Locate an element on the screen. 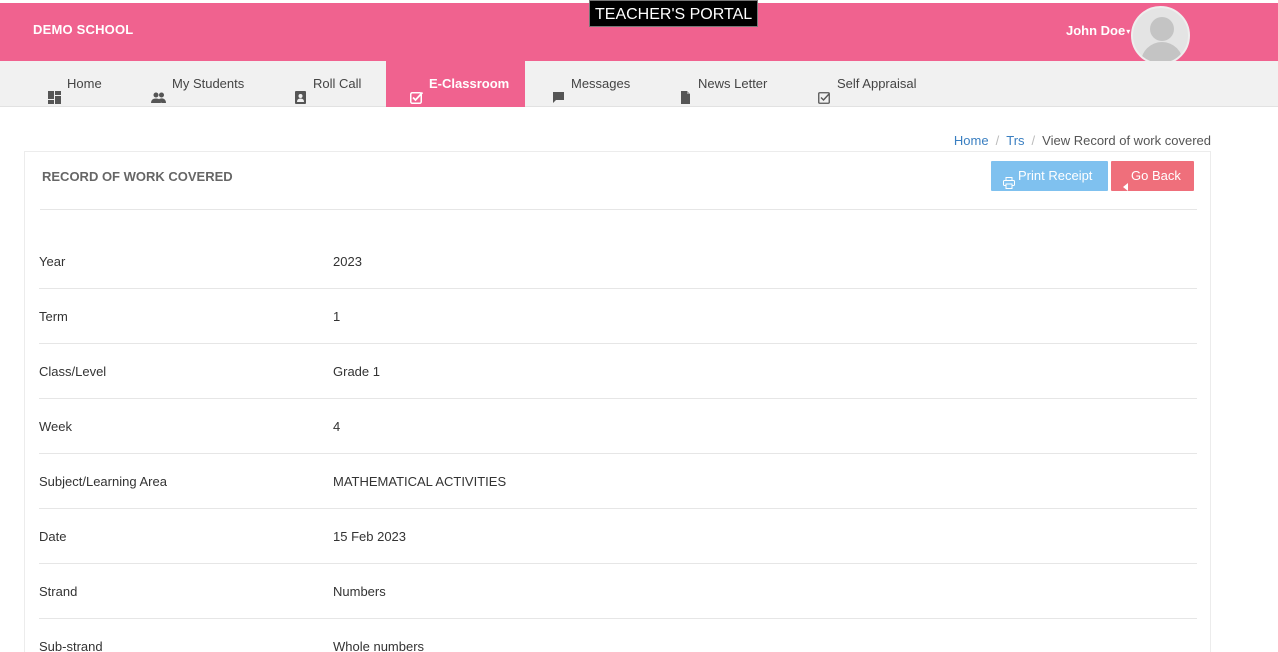  record-row-week: Week 4 is located at coordinates (618, 426).